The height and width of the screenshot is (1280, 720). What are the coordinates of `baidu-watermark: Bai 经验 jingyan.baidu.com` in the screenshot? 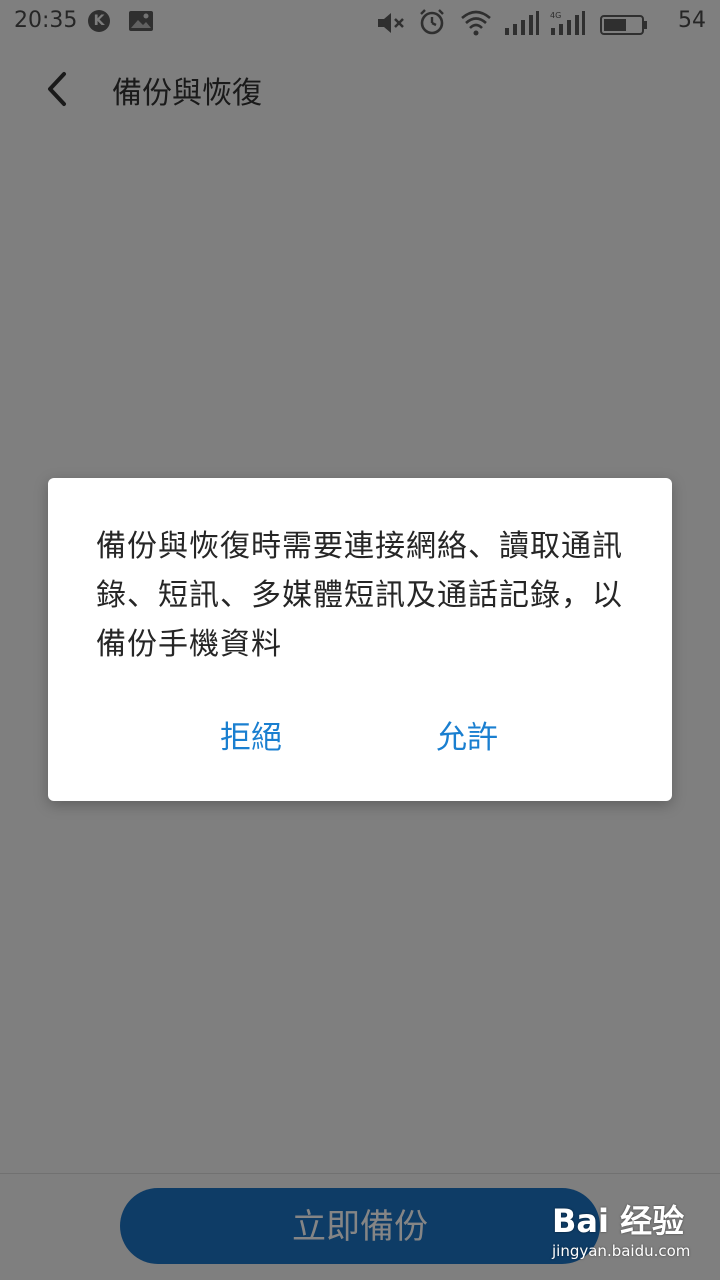 It's located at (632, 1234).